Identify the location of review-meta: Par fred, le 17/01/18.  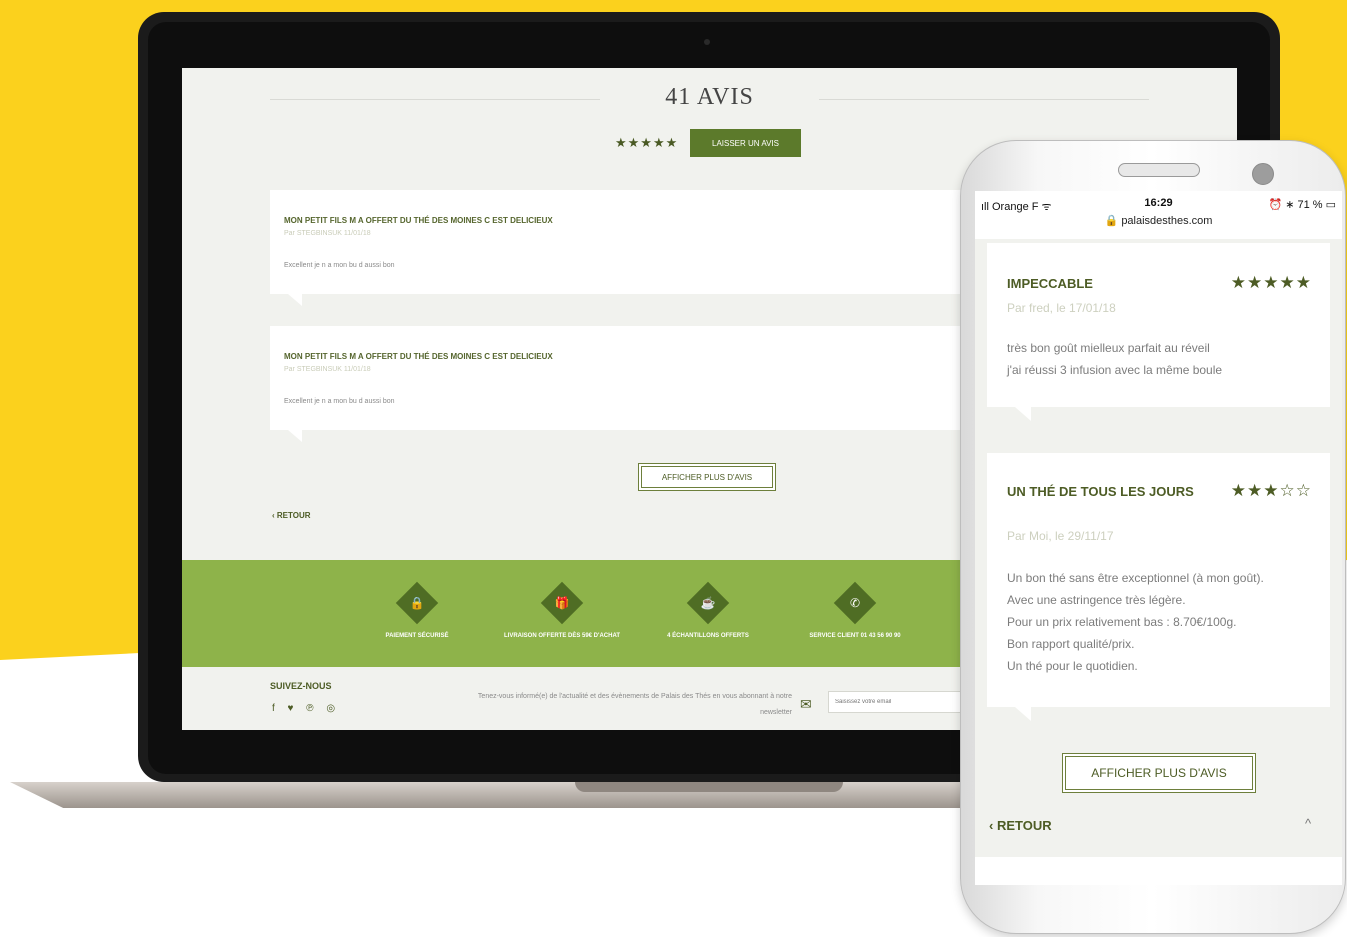
(1061, 308).